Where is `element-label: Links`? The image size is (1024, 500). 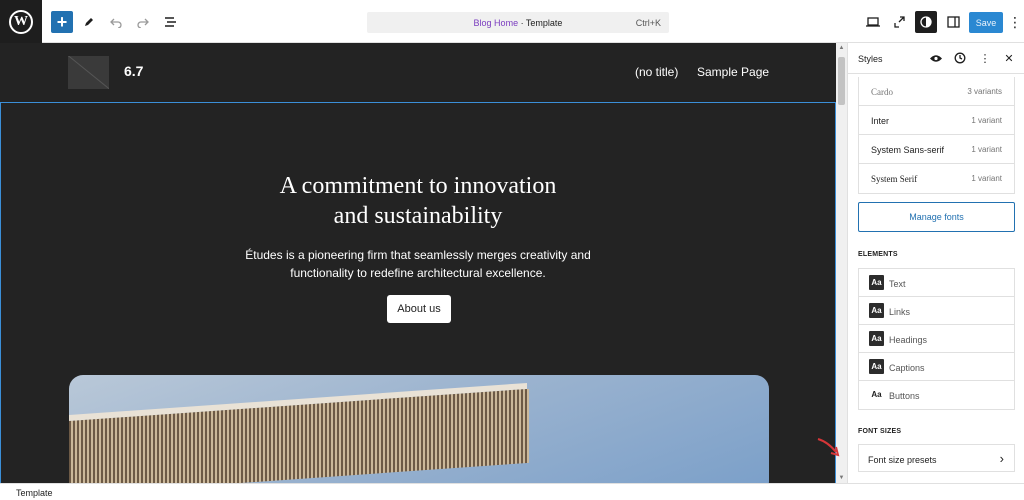
element-label: Links is located at coordinates (900, 312).